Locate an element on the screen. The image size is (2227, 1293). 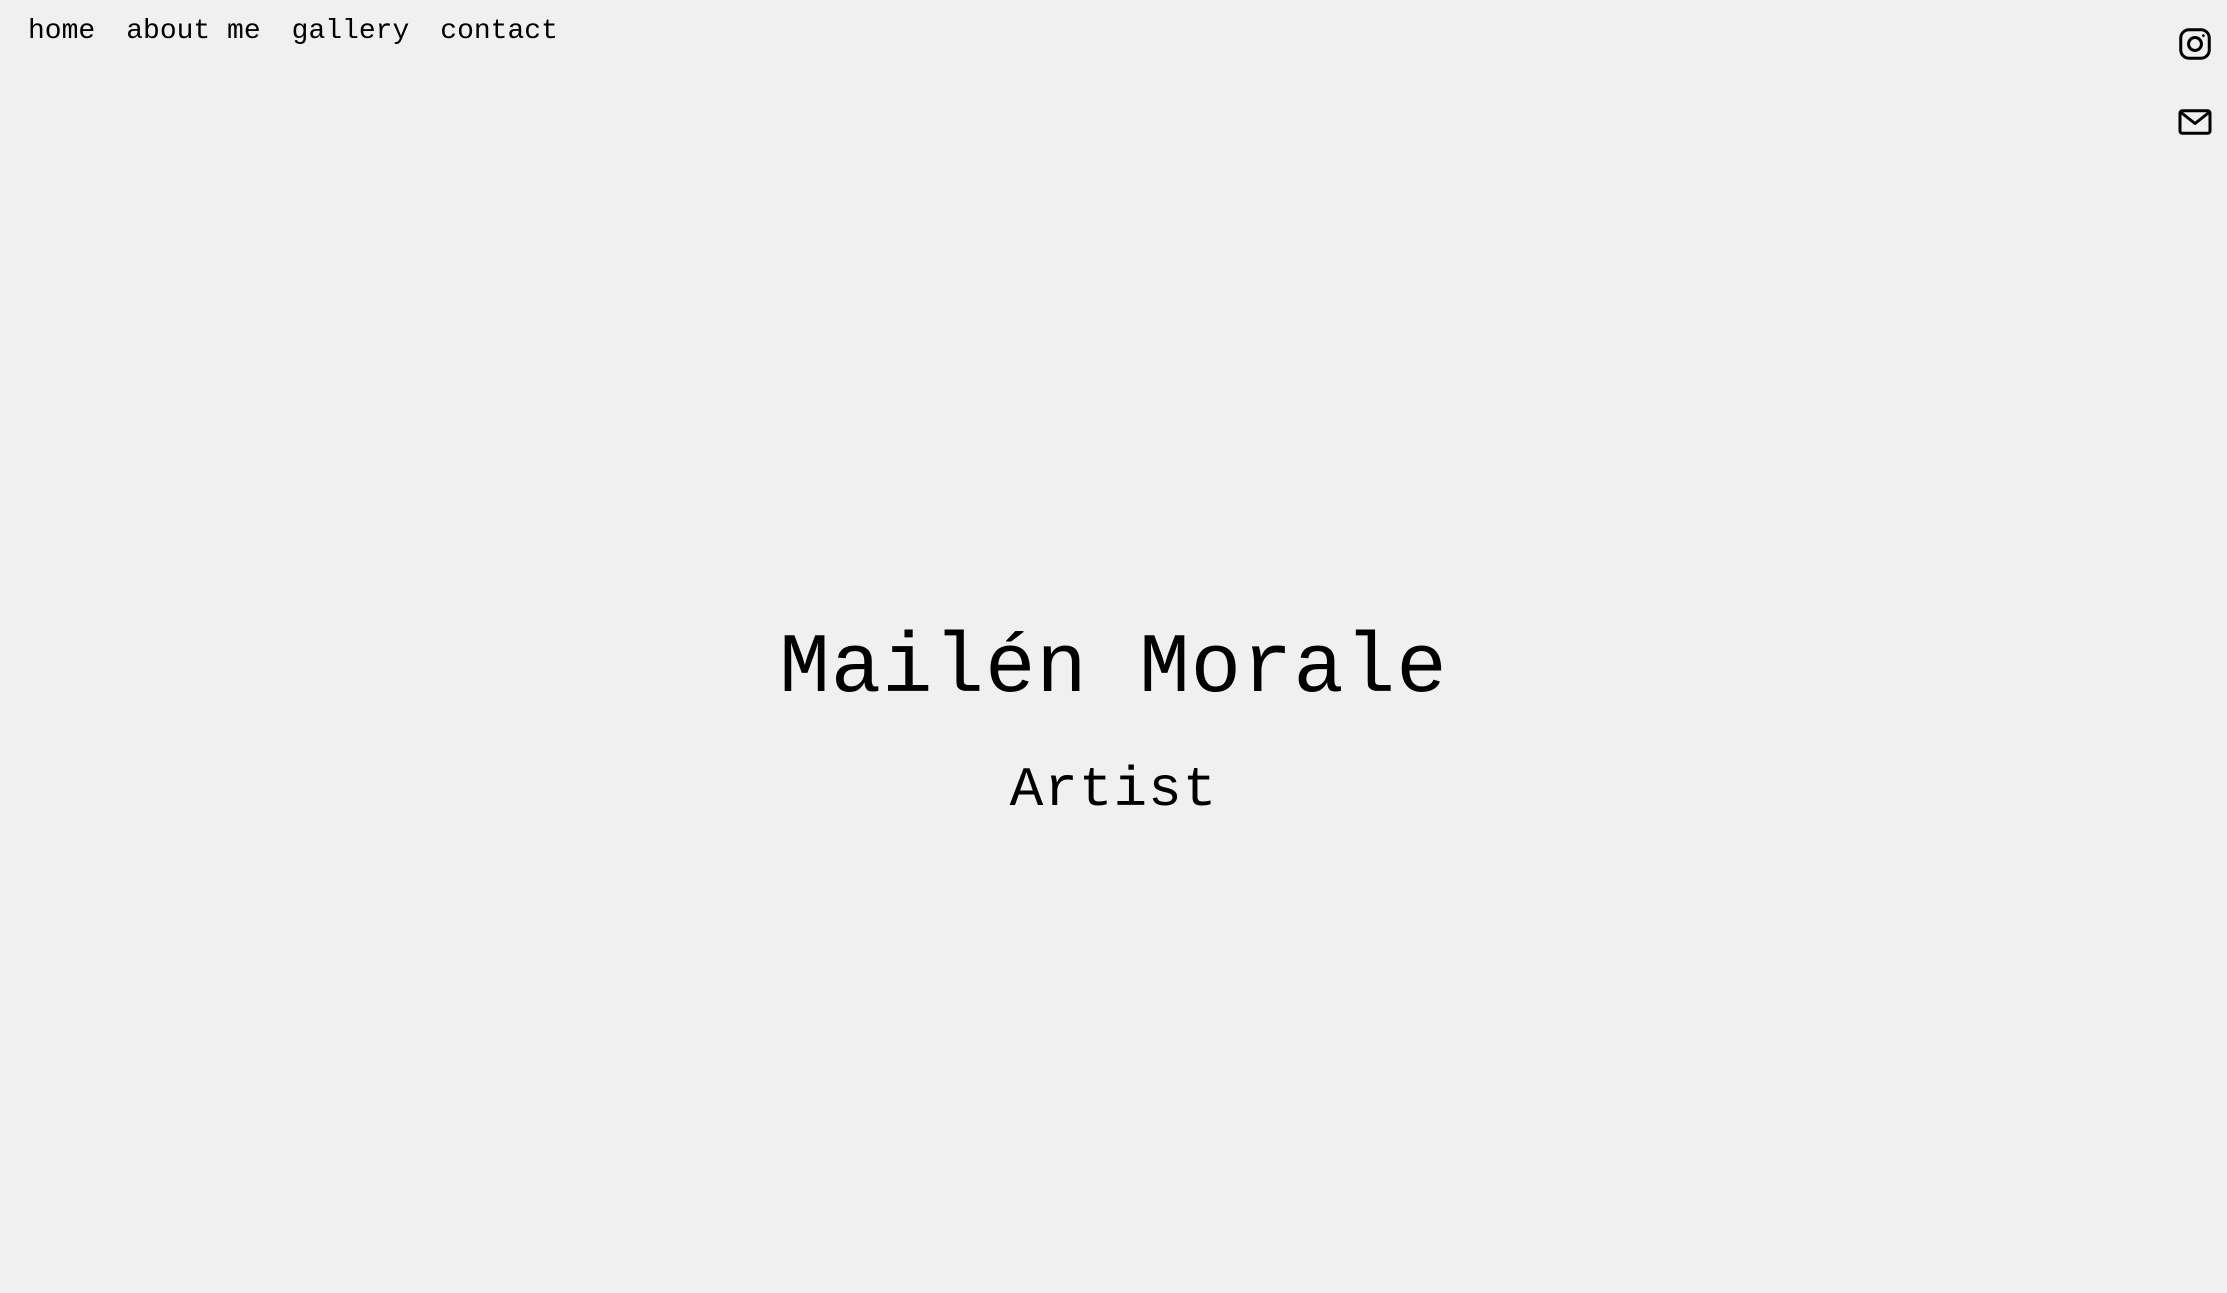
social-links is located at coordinates (2195, 83).